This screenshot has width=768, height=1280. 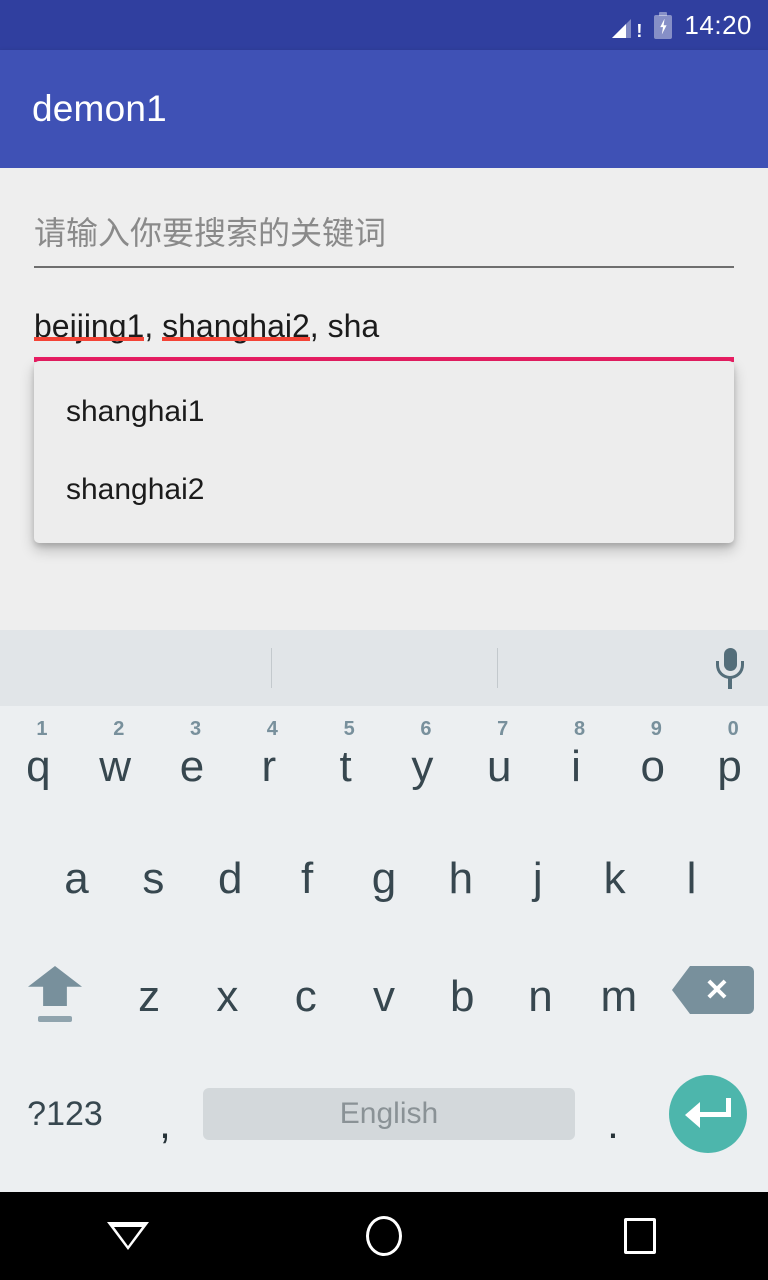 What do you see at coordinates (462, 997) in the screenshot?
I see `key-b: b` at bounding box center [462, 997].